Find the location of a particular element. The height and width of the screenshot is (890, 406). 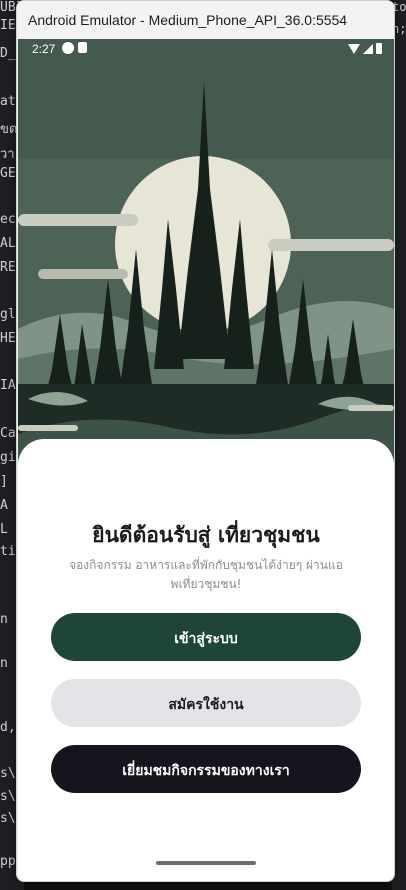

ide-line: วา is located at coordinates (7, 154).